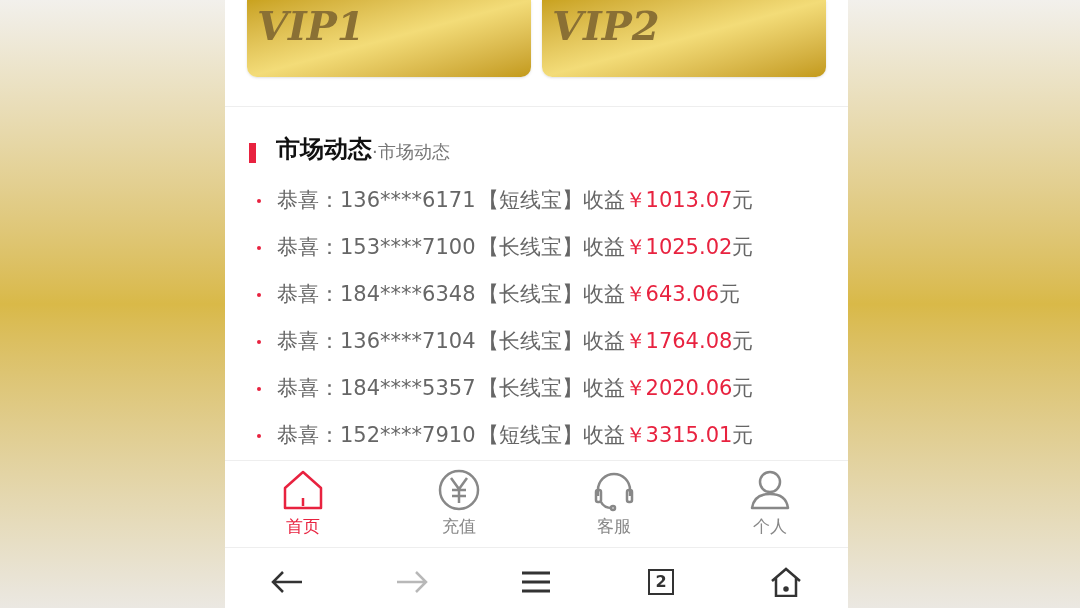 This screenshot has width=1080, height=608. What do you see at coordinates (408, 341) in the screenshot?
I see `phone-number: 136****7104` at bounding box center [408, 341].